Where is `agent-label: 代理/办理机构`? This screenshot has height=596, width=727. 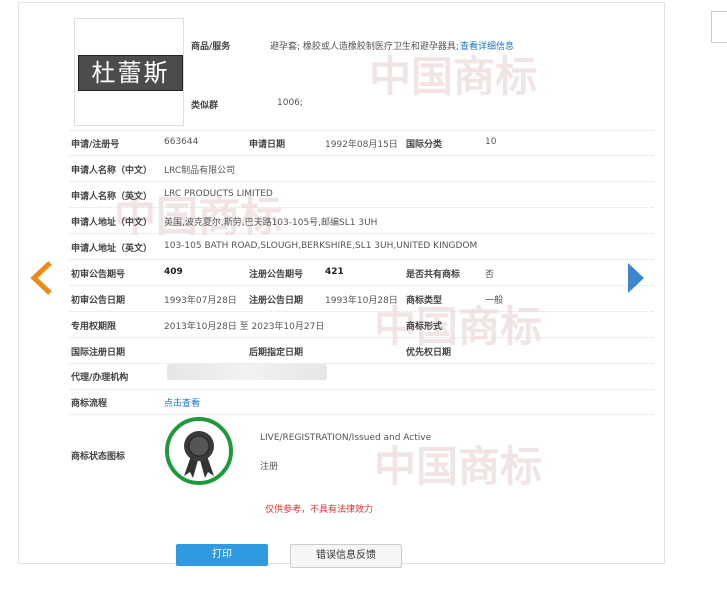
agent-label: 代理/办理机构 is located at coordinates (100, 378).